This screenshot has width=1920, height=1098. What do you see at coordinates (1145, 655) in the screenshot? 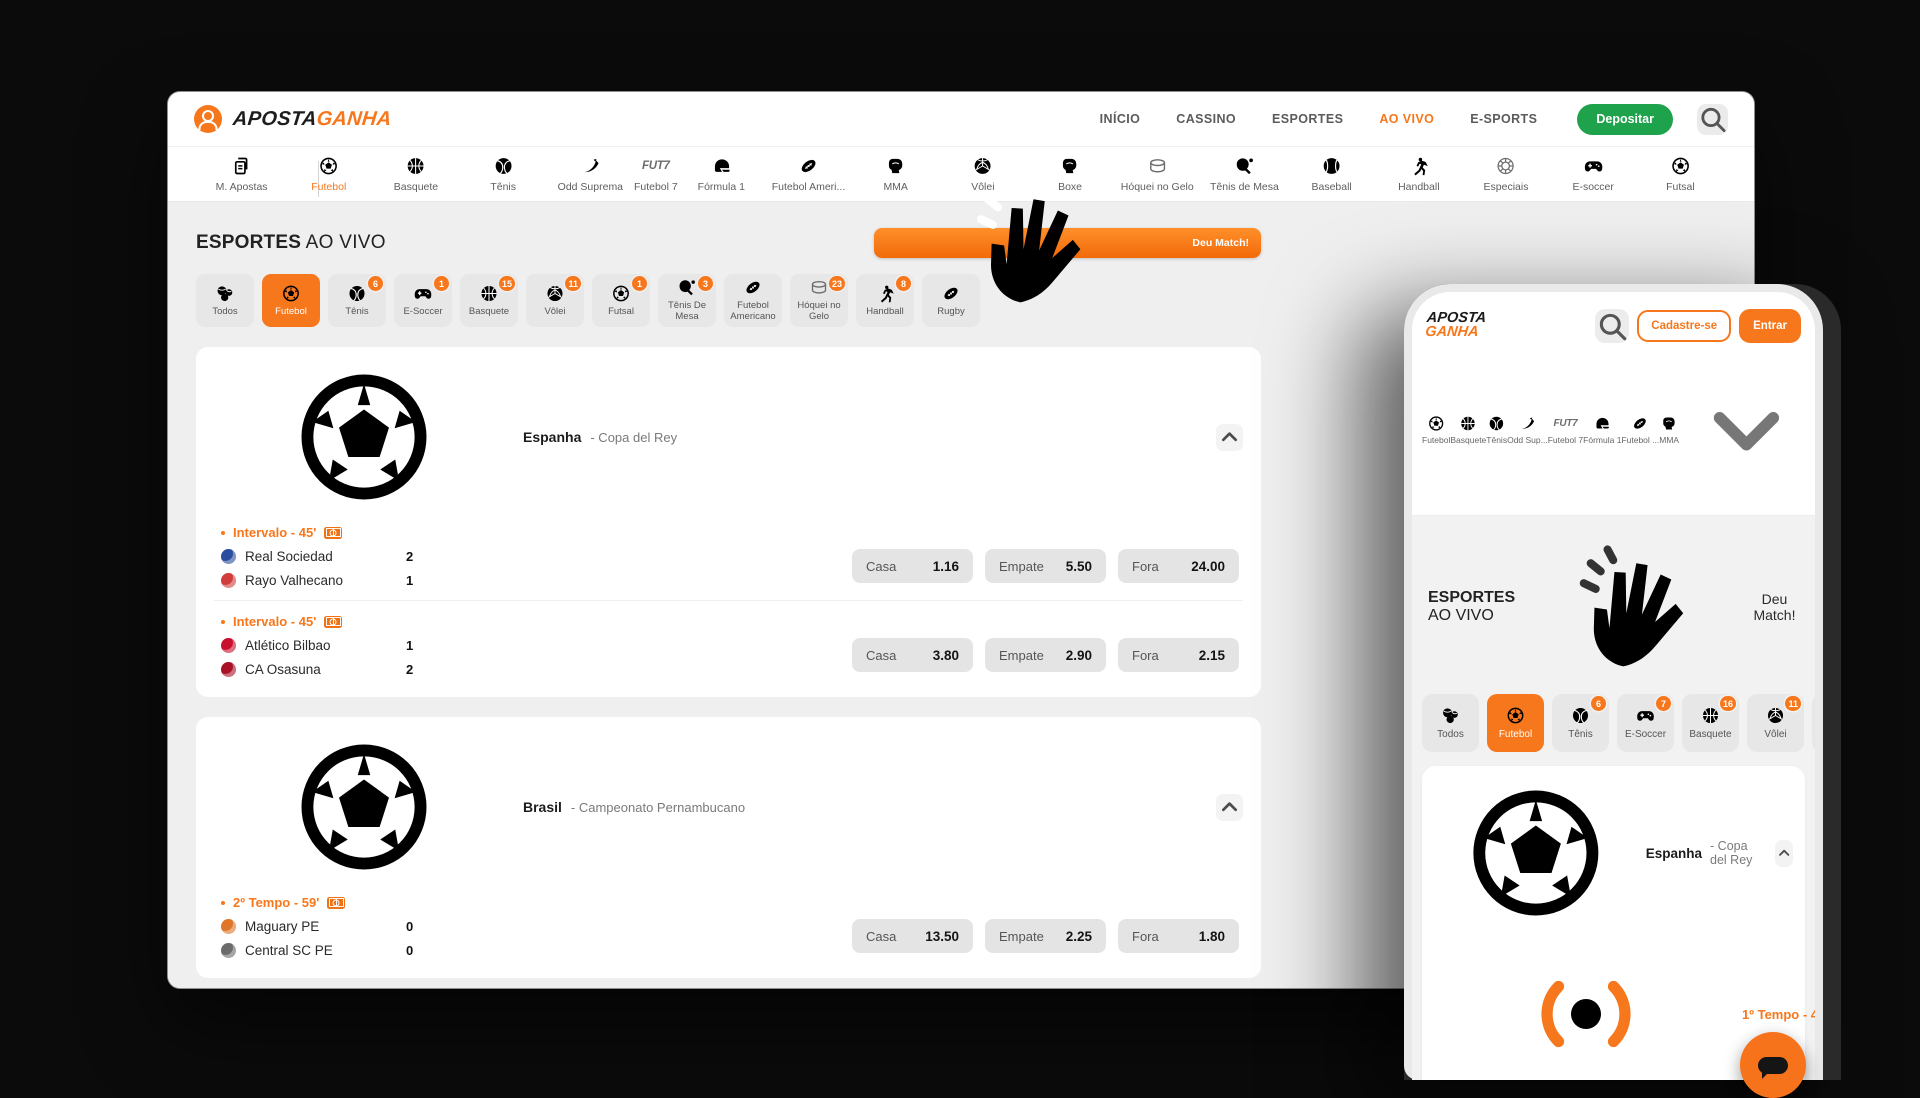
I see `odd-label: Fora` at bounding box center [1145, 655].